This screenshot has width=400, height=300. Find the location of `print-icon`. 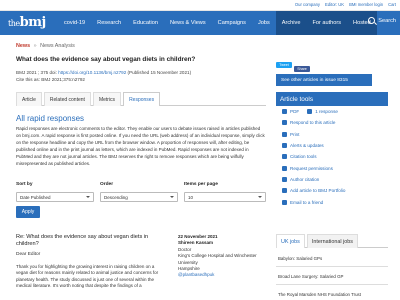

print-icon is located at coordinates (284, 134).